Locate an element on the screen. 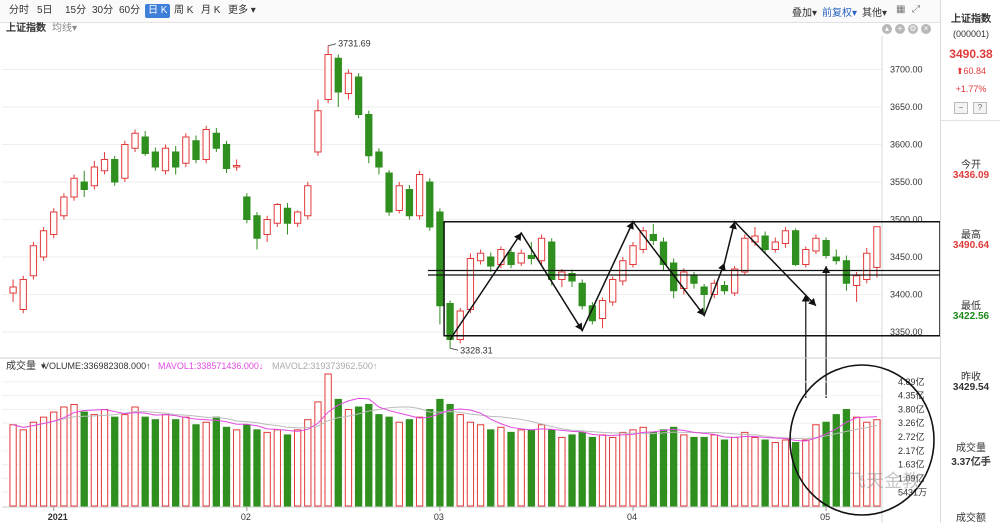 This screenshot has height=524, width=1000. price-tick-label: 3600.00 is located at coordinates (906, 145).